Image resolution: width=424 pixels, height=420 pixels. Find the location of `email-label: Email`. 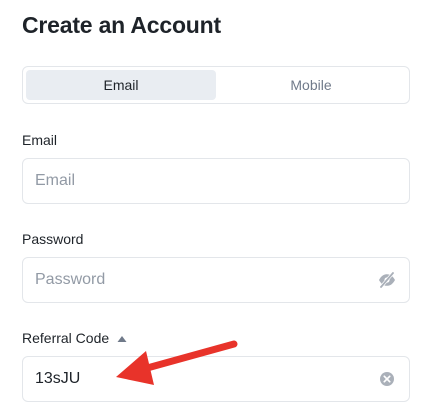

email-label: Email is located at coordinates (39, 140).